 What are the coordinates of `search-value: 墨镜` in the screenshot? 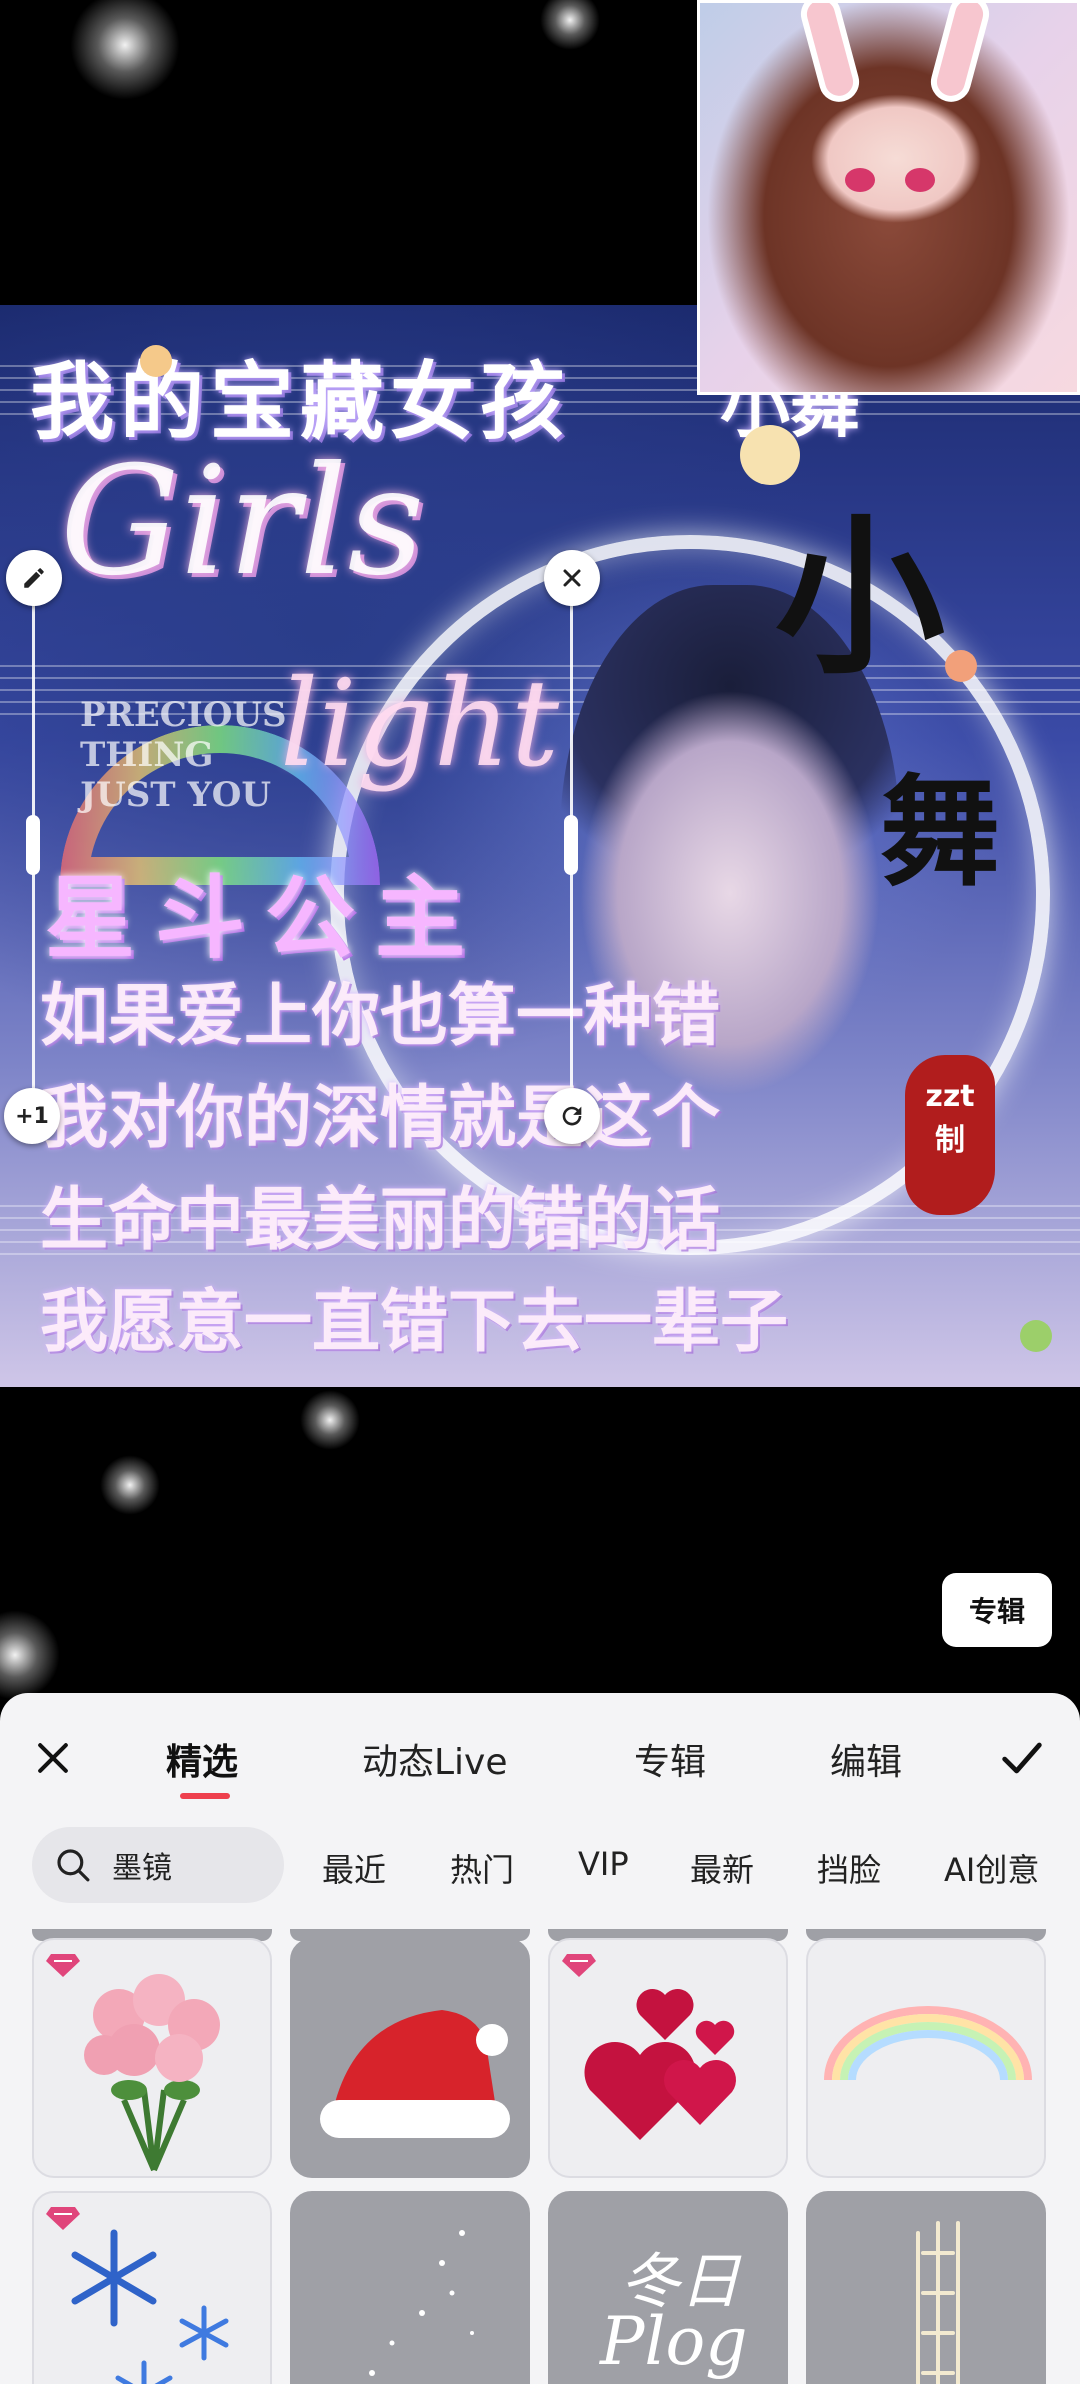 It's located at (142, 1868).